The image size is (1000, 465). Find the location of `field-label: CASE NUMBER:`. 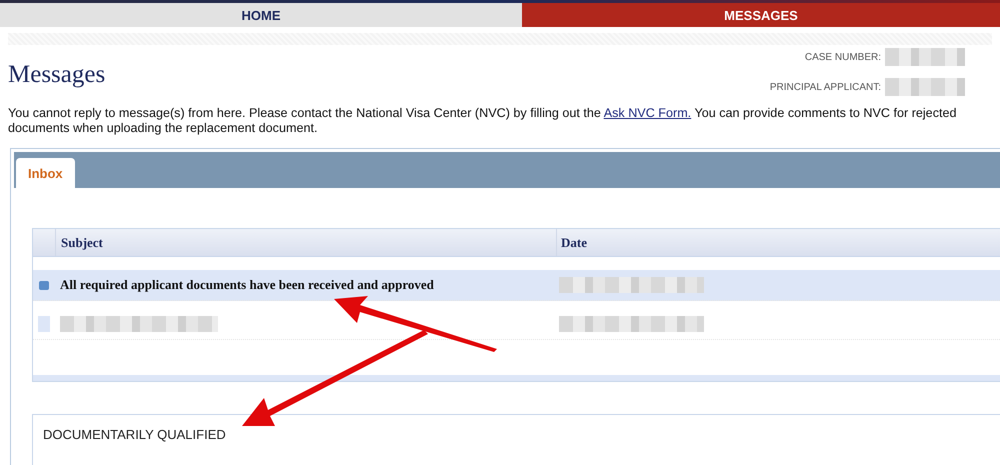

field-label: CASE NUMBER: is located at coordinates (842, 57).